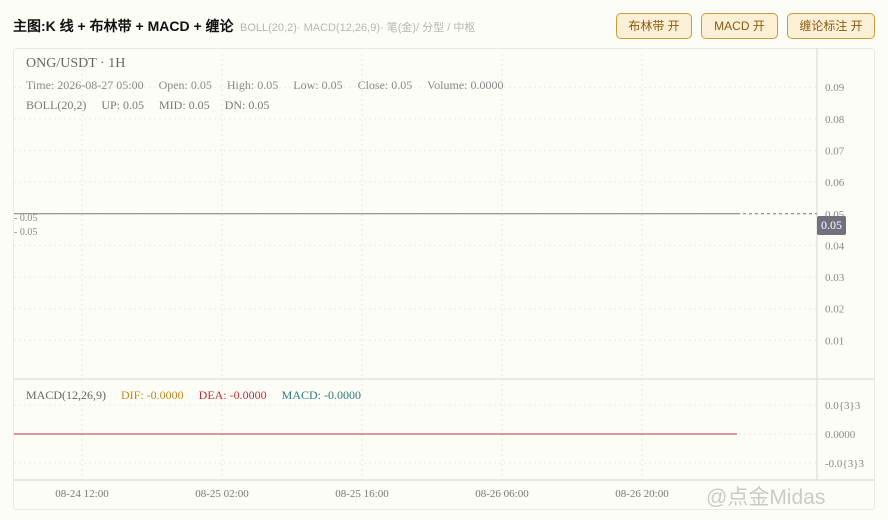 This screenshot has height=520, width=888. Describe the element at coordinates (831, 225) in the screenshot. I see `last-price-tag: 0.05` at that location.